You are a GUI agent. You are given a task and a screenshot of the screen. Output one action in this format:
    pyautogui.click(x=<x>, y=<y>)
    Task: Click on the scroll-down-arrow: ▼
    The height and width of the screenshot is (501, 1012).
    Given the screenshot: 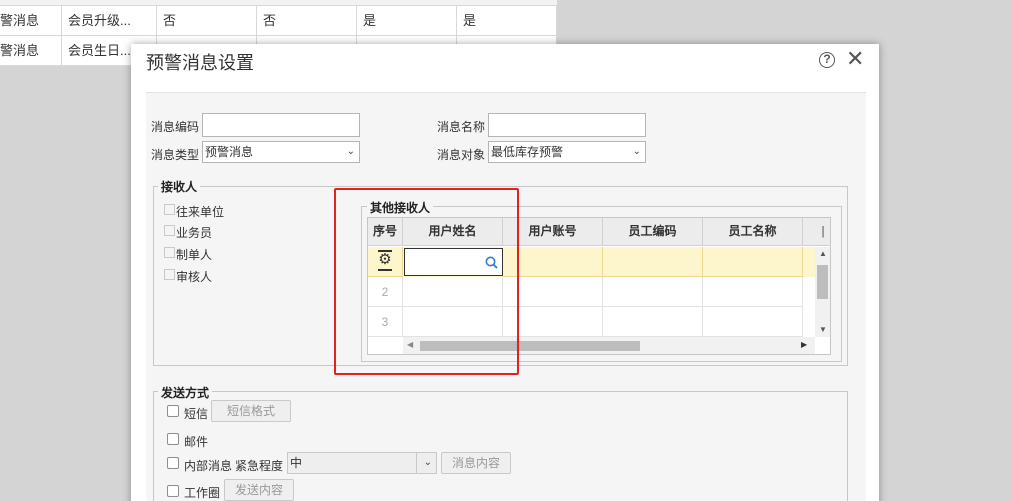 What is the action you would take?
    pyautogui.click(x=823, y=329)
    